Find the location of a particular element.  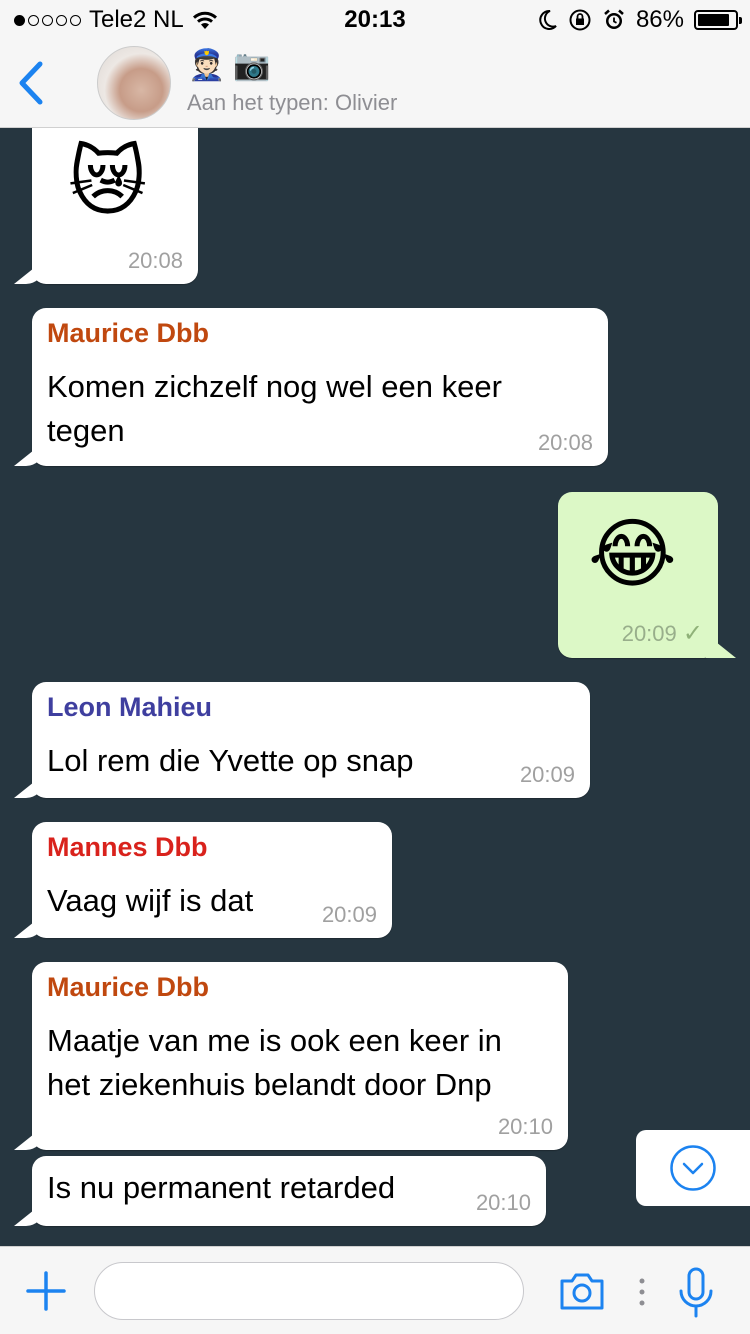

status-right: 86% is located at coordinates (640, 20).